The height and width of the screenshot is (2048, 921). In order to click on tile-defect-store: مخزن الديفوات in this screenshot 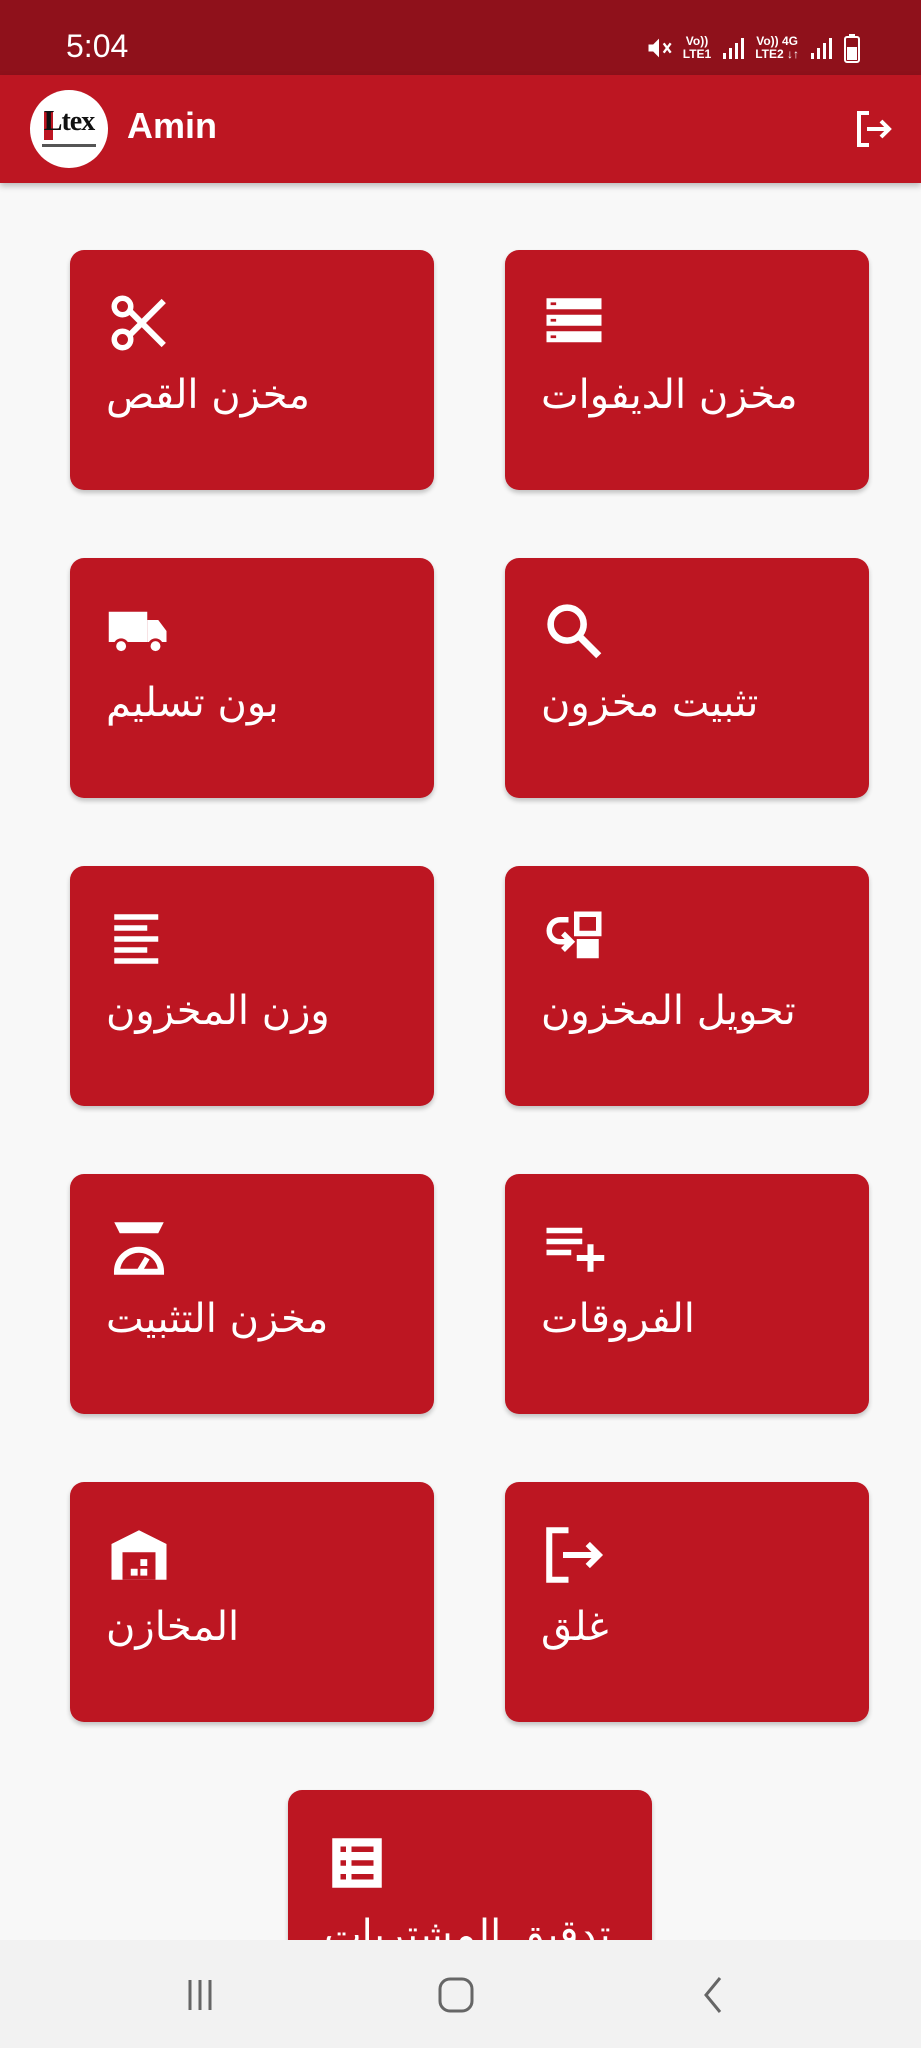, I will do `click(687, 370)`.